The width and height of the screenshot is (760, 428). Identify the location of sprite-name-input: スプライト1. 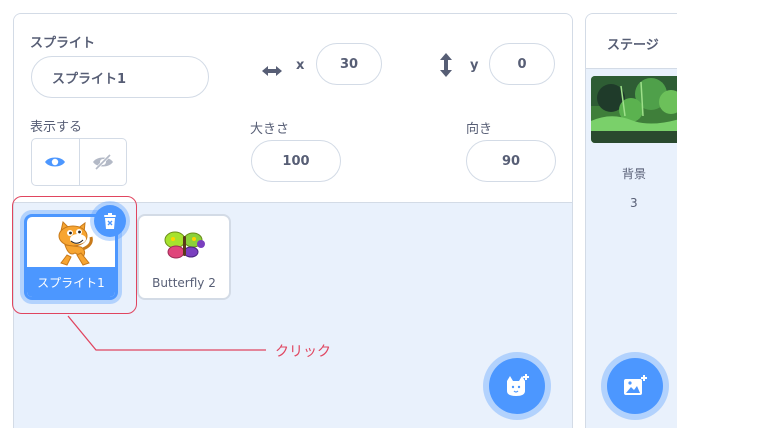
(120, 77).